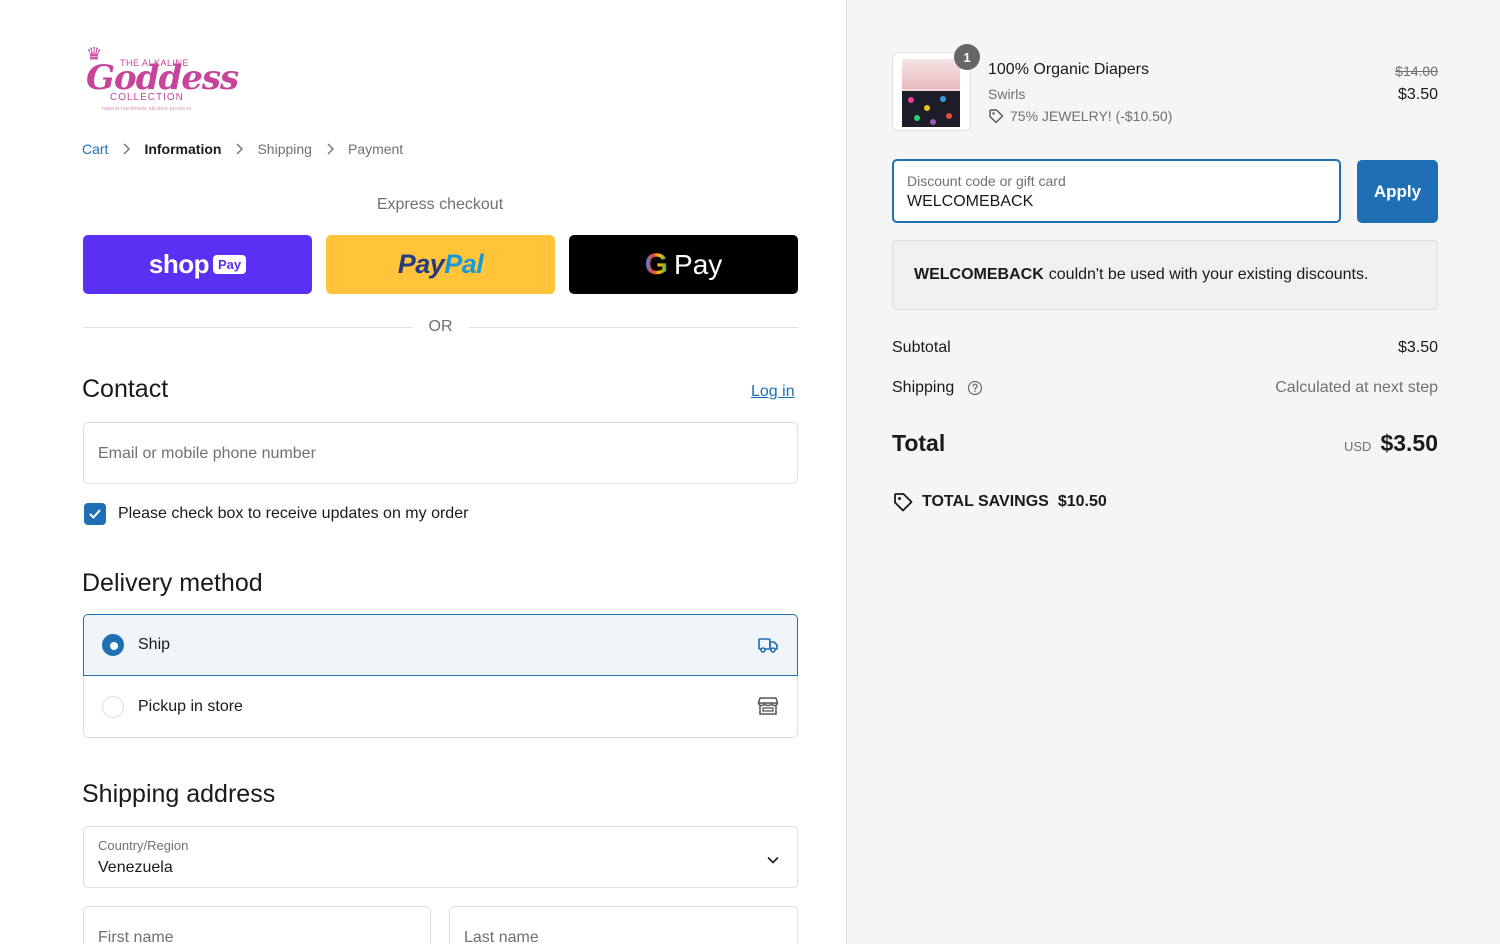 Image resolution: width=1500 pixels, height=944 pixels. I want to click on ship-label: Ship, so click(154, 644).